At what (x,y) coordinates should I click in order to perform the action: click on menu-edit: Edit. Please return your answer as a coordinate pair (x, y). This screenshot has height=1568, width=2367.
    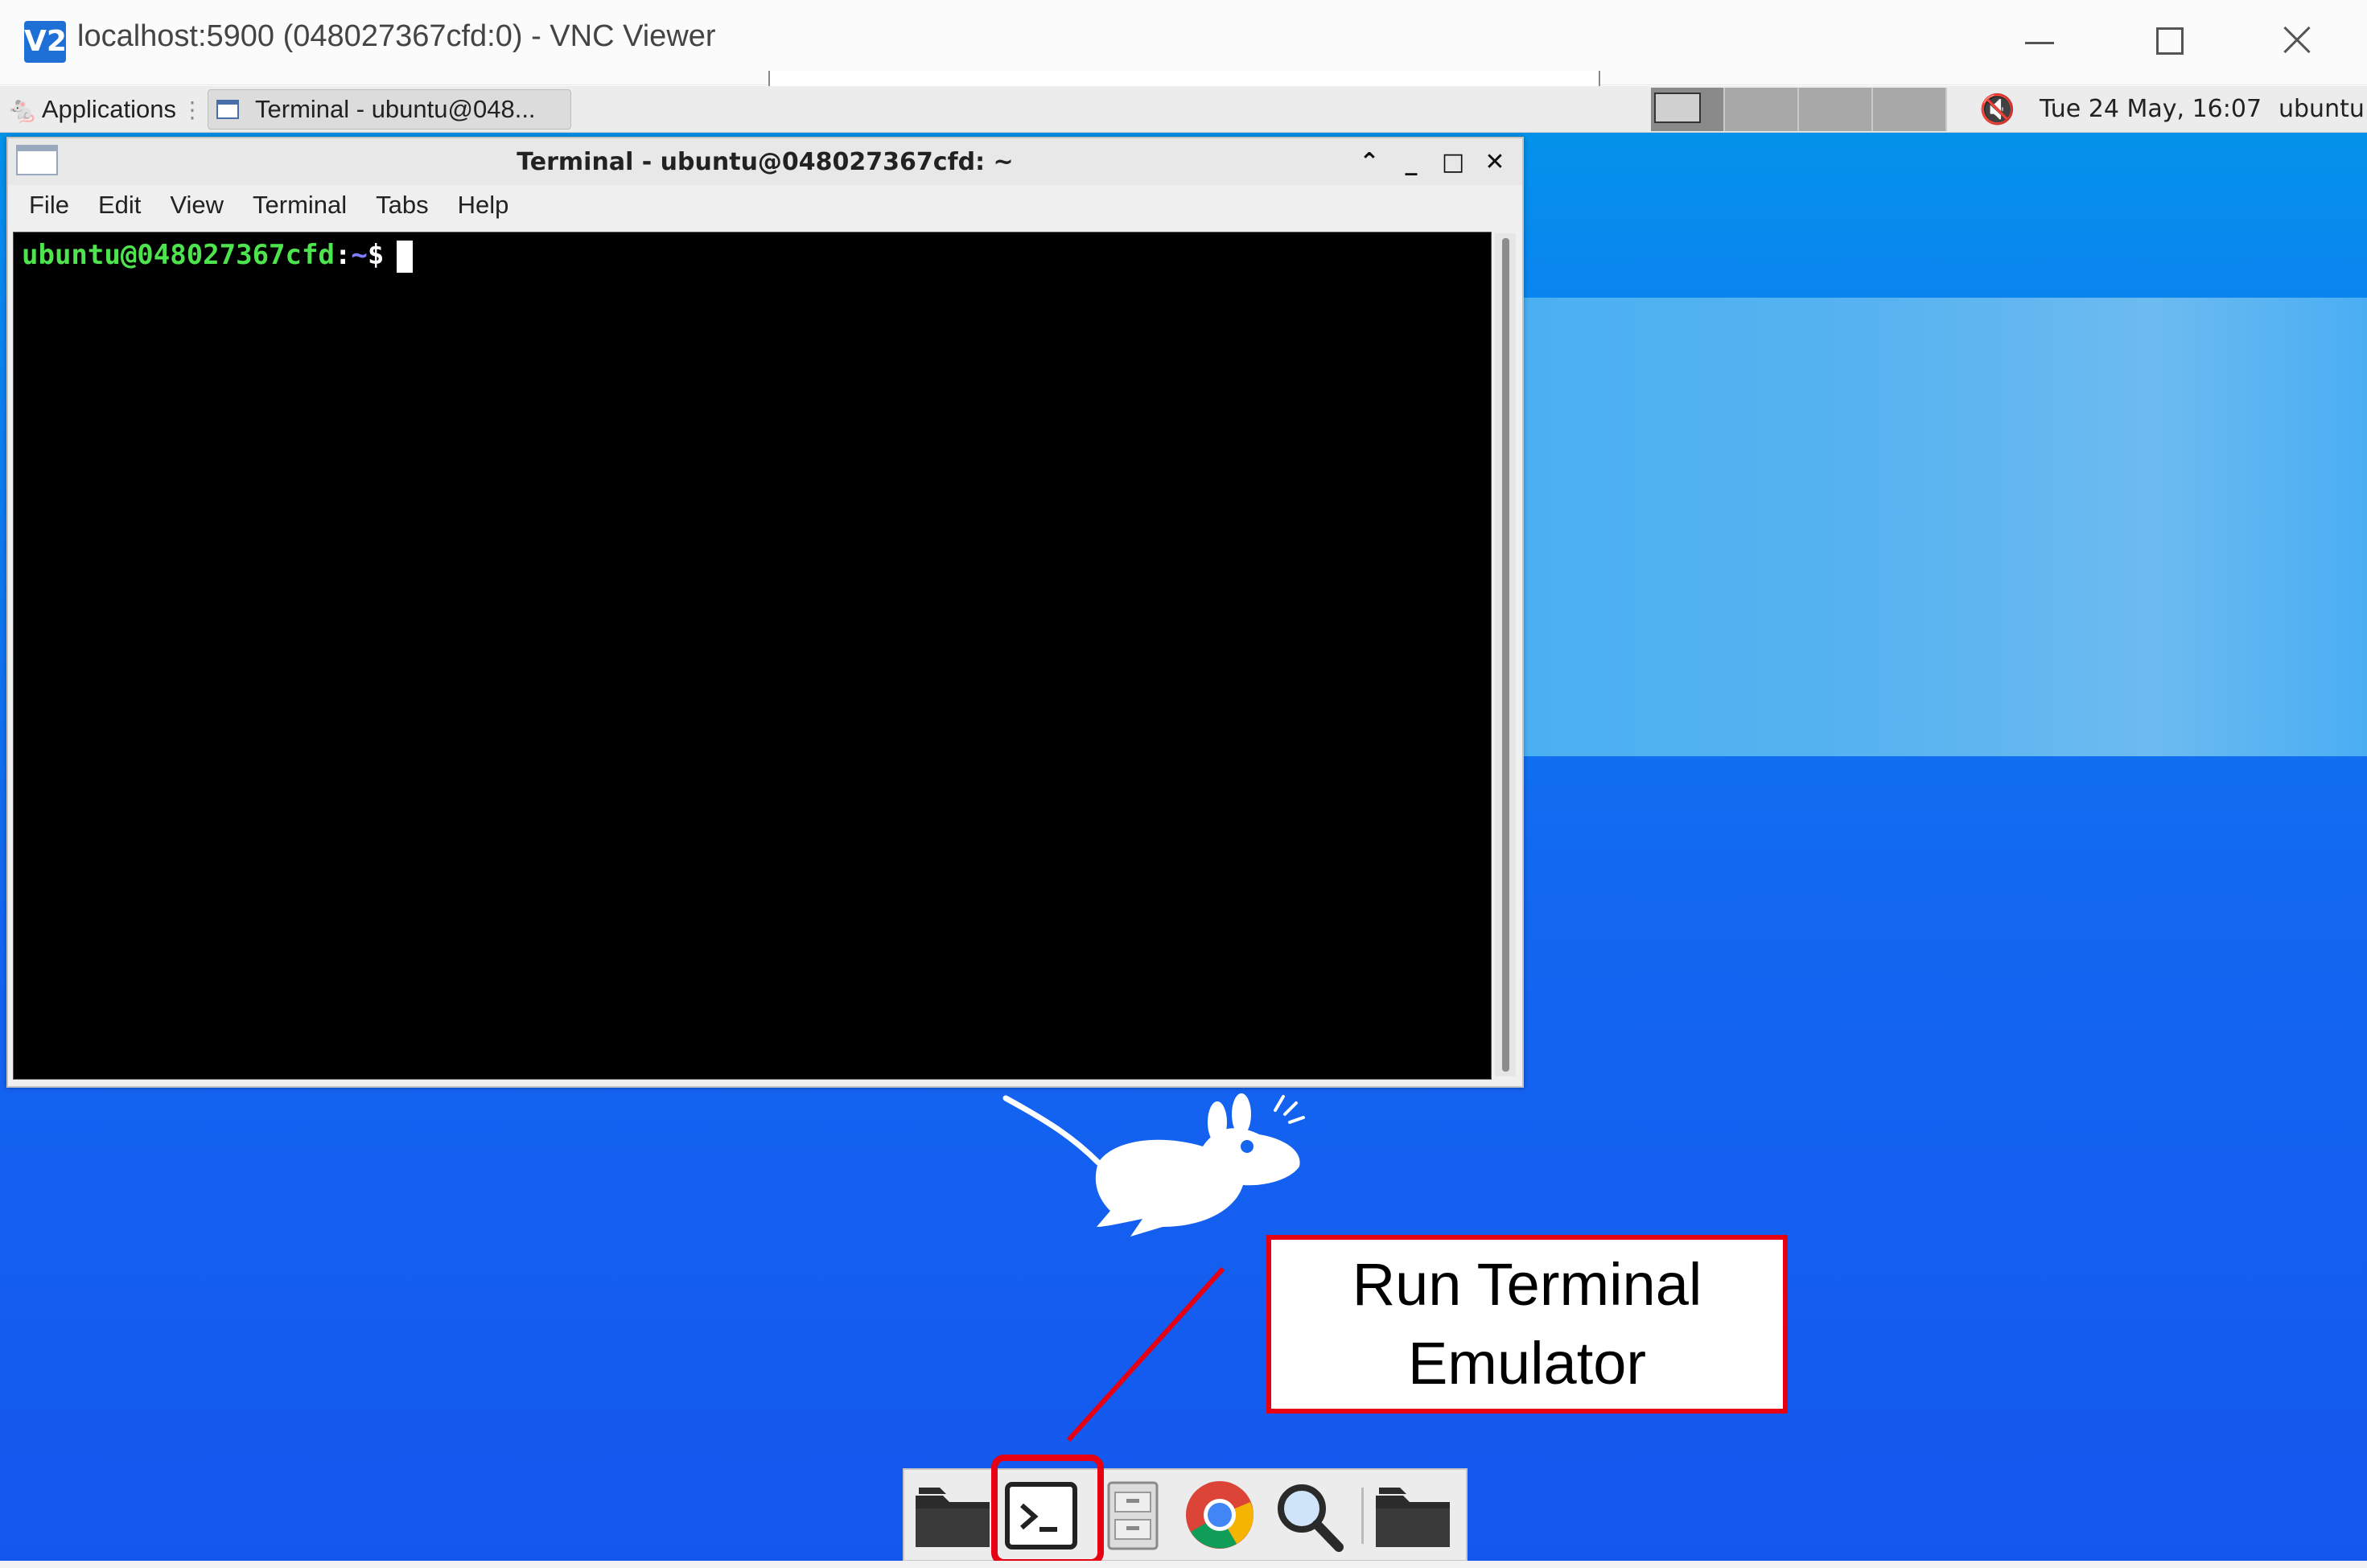
    Looking at the image, I should click on (119, 205).